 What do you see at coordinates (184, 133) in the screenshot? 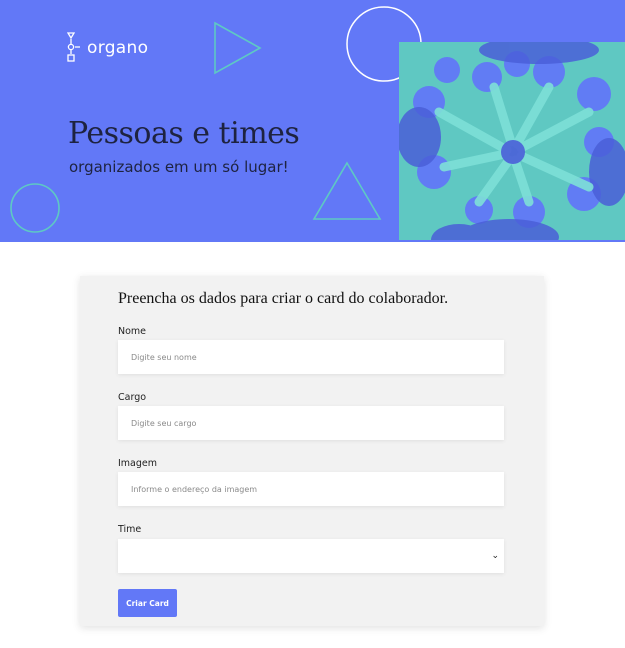
I see `hero-headline: Pessoas e times` at bounding box center [184, 133].